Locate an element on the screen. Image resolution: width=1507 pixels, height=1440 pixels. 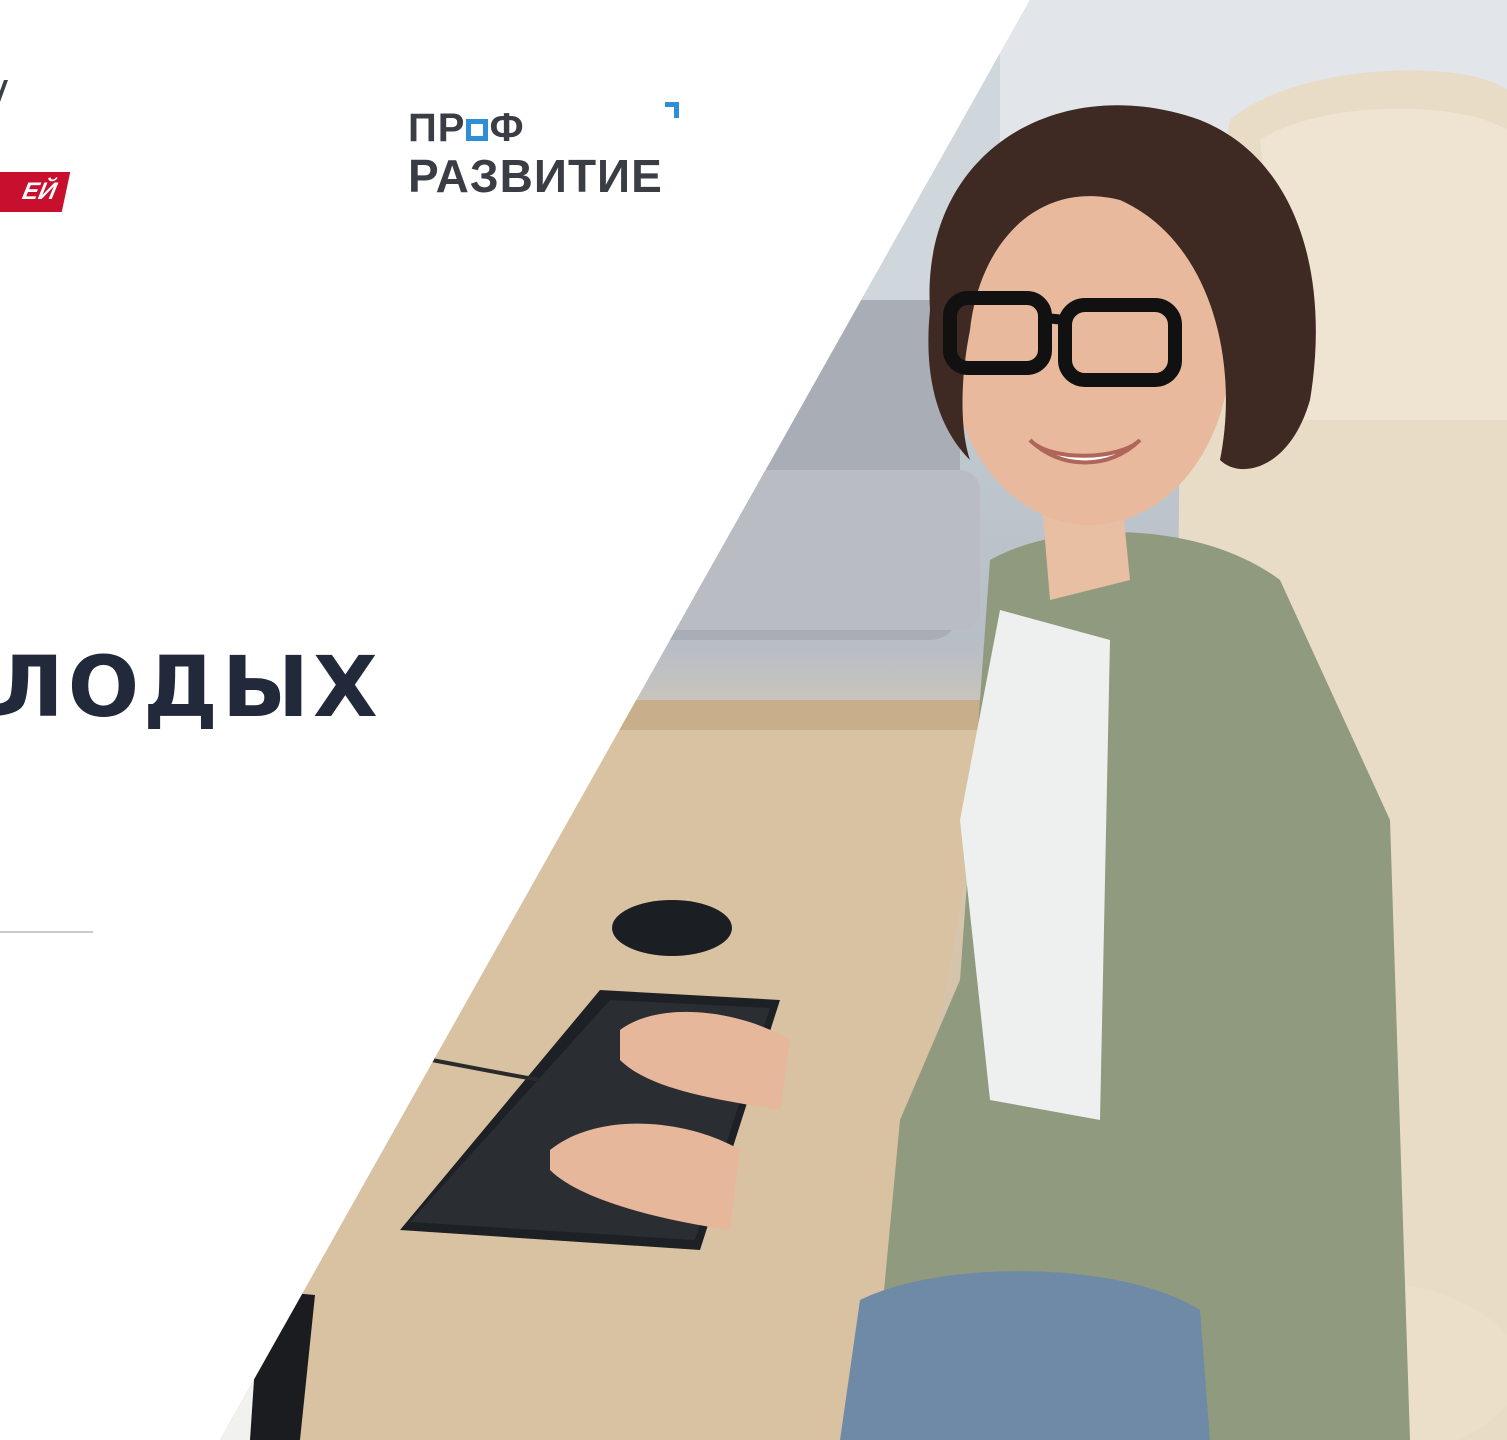
divider is located at coordinates (46, 932).